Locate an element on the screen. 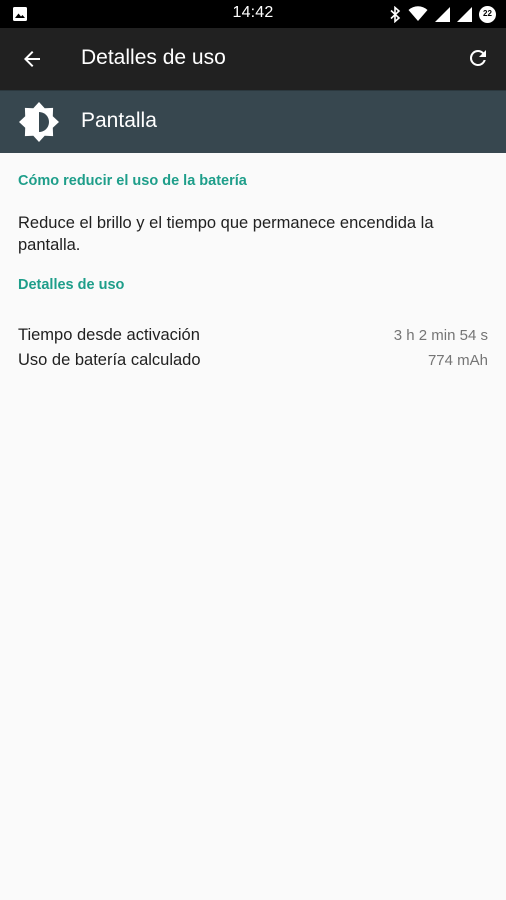 Image resolution: width=506 pixels, height=900 pixels. tip-section-title: Cómo reducir el uso de la batería is located at coordinates (132, 181).